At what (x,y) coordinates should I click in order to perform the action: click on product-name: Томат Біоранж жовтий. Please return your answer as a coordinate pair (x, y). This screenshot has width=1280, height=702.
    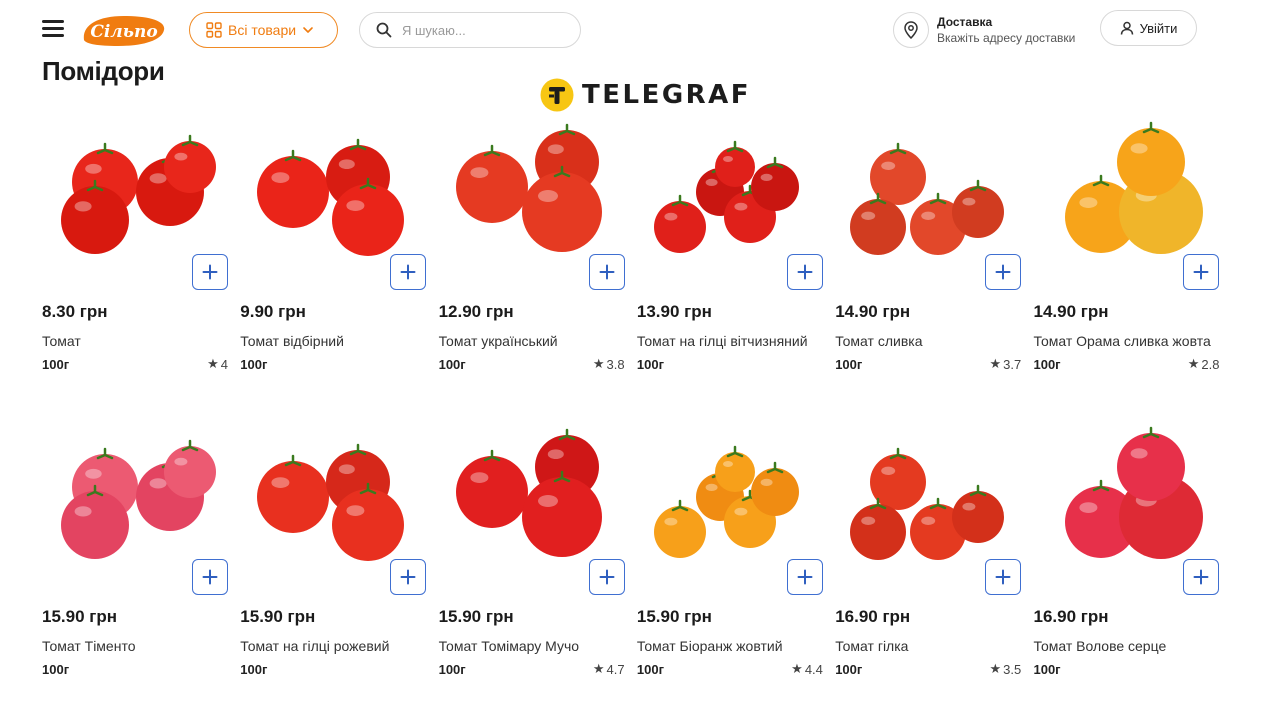
    Looking at the image, I should click on (730, 646).